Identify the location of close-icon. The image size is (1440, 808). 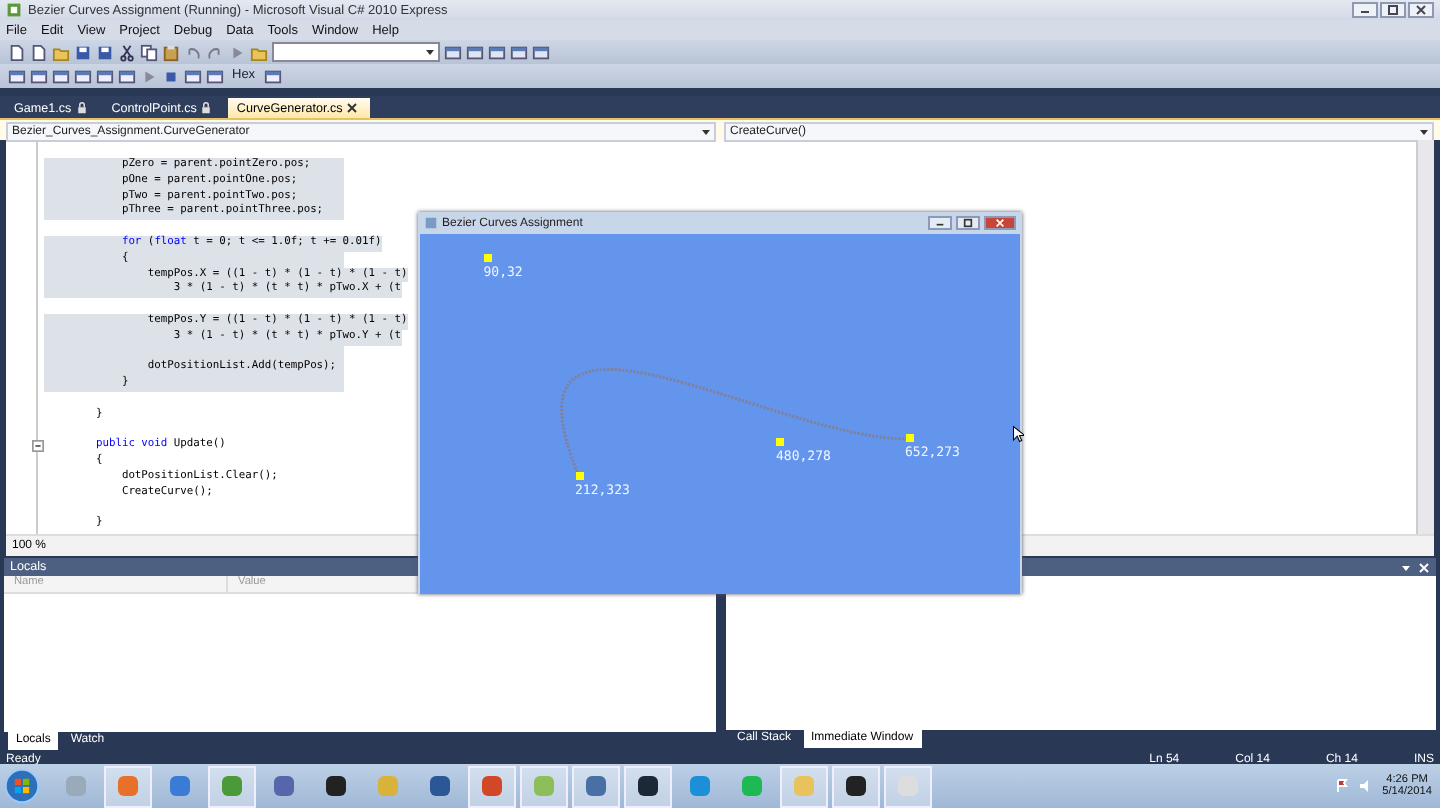
(1421, 10).